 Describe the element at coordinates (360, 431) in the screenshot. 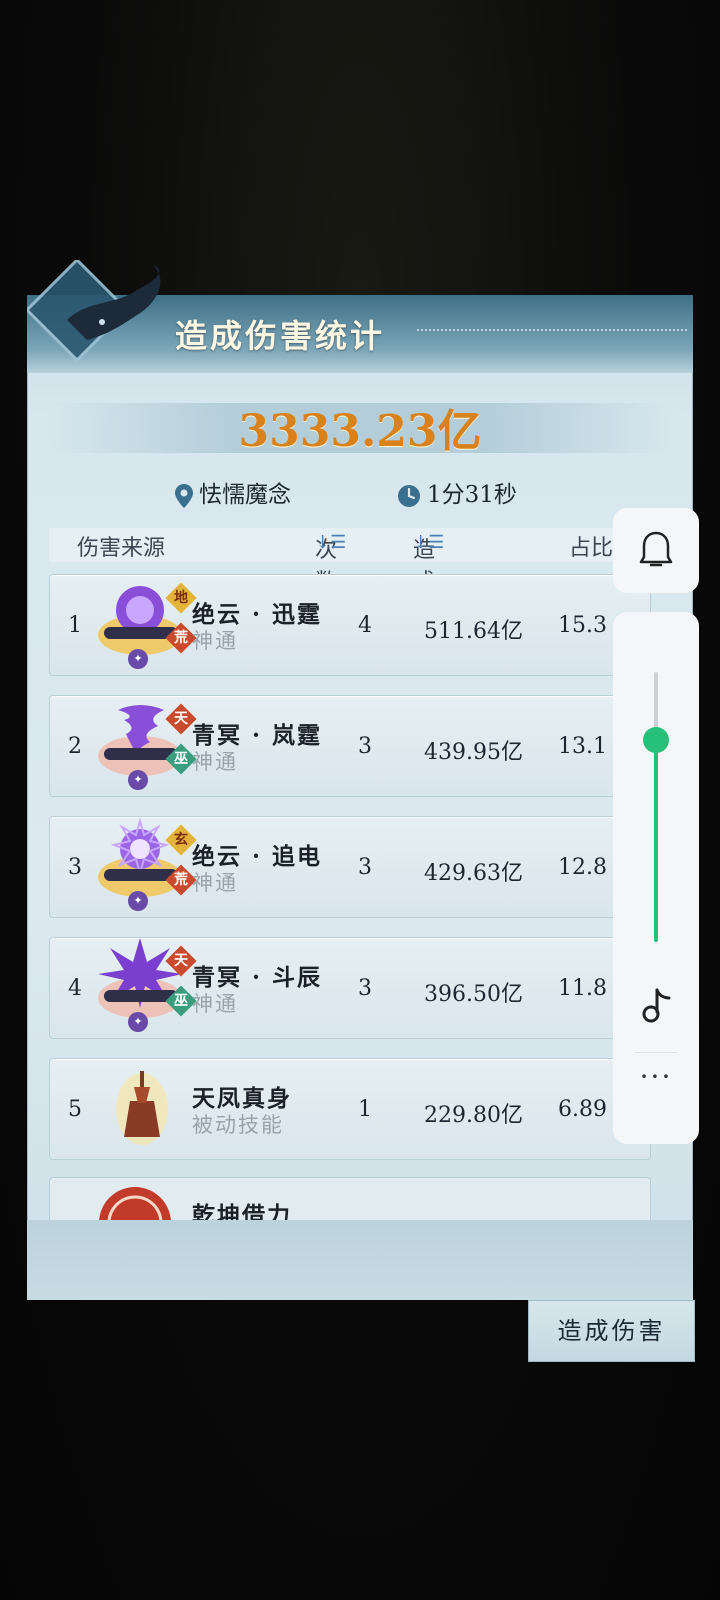

I see `total-damage: 3333.23亿` at that location.